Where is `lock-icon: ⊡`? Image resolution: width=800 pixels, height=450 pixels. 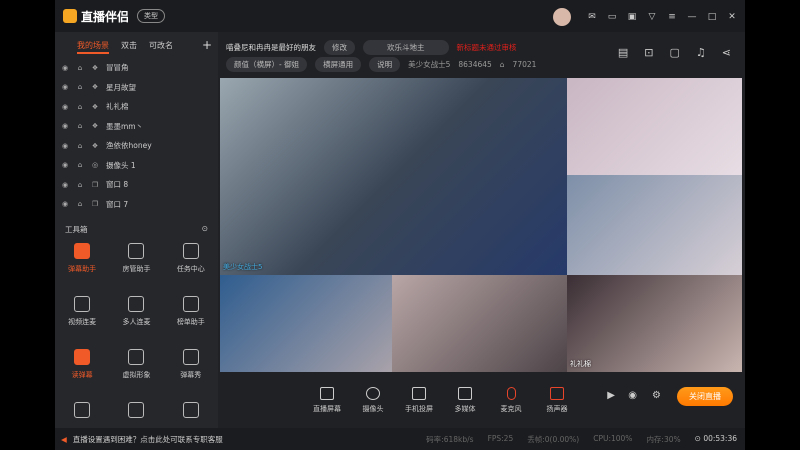
lock-icon: ⊡ is located at coordinates (648, 52).